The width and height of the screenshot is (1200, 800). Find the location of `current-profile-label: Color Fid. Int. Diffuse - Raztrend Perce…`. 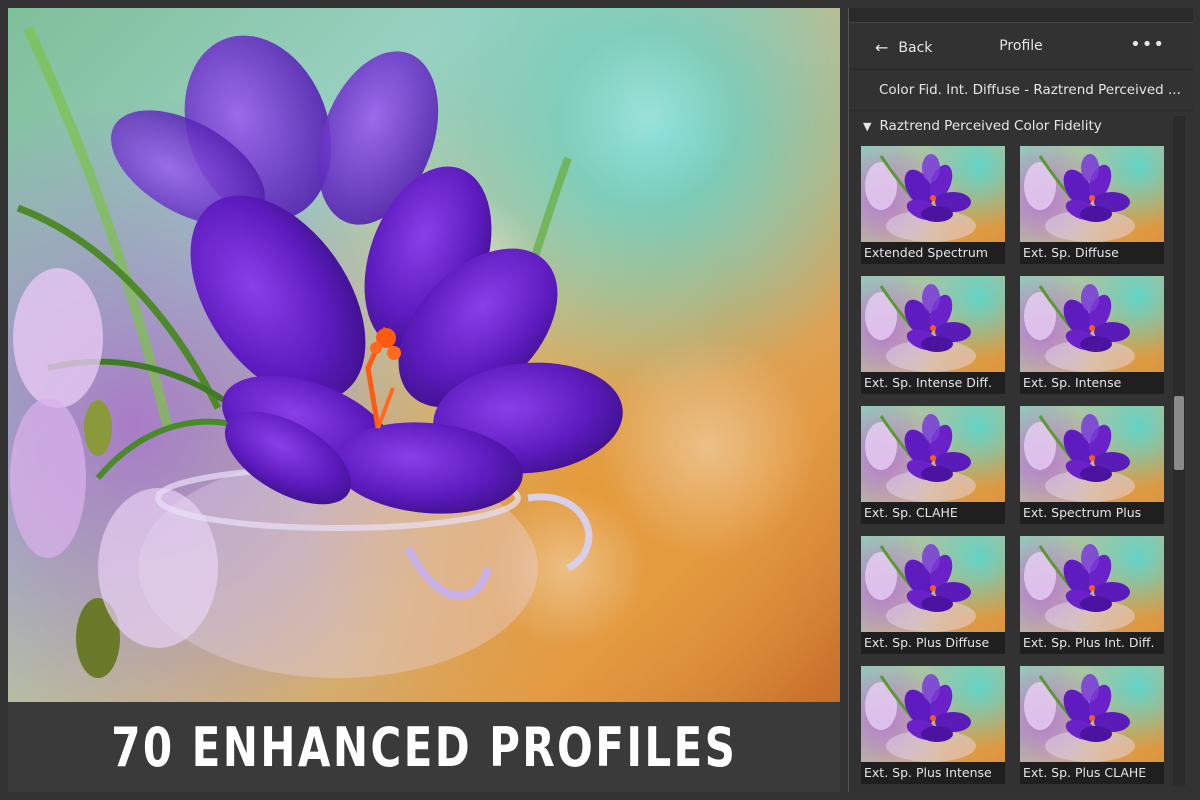

current-profile-label: Color Fid. Int. Diffuse - Raztrend Perce… is located at coordinates (1021, 90).